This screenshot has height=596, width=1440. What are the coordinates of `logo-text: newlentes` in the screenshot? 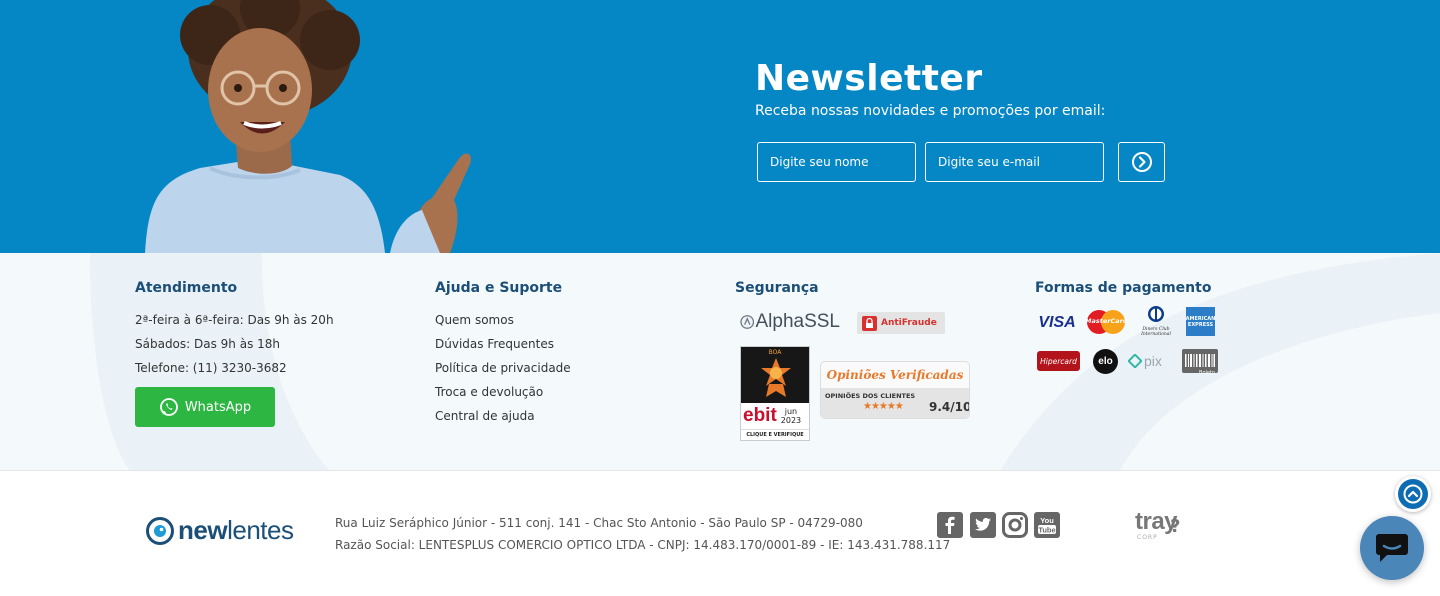 It's located at (236, 530).